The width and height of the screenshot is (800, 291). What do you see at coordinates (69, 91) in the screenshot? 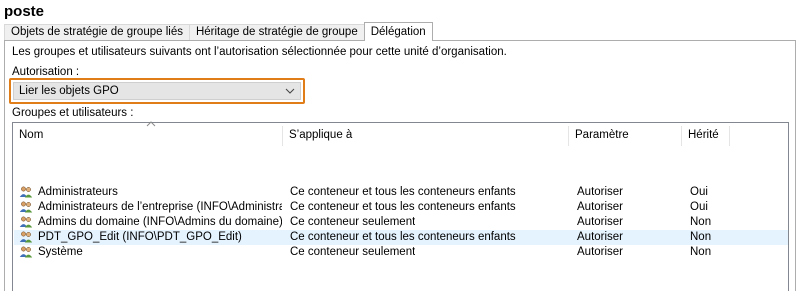
I see `permission-value: Lier les objets GPO` at bounding box center [69, 91].